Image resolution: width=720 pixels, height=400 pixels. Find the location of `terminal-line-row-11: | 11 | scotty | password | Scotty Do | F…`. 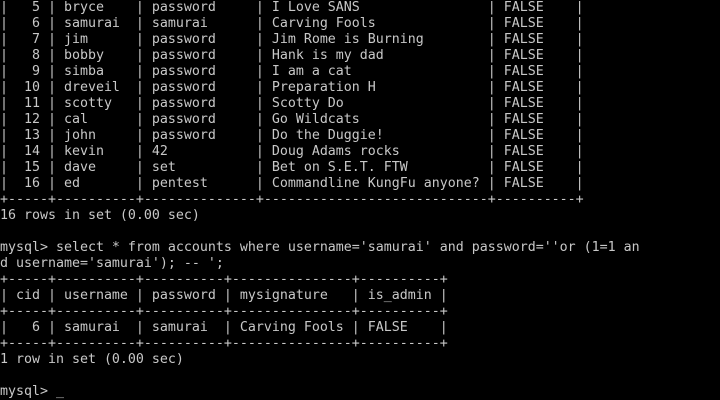

terminal-line-row-11: | 11 | scotty | password | Scotty Do | F… is located at coordinates (292, 103).